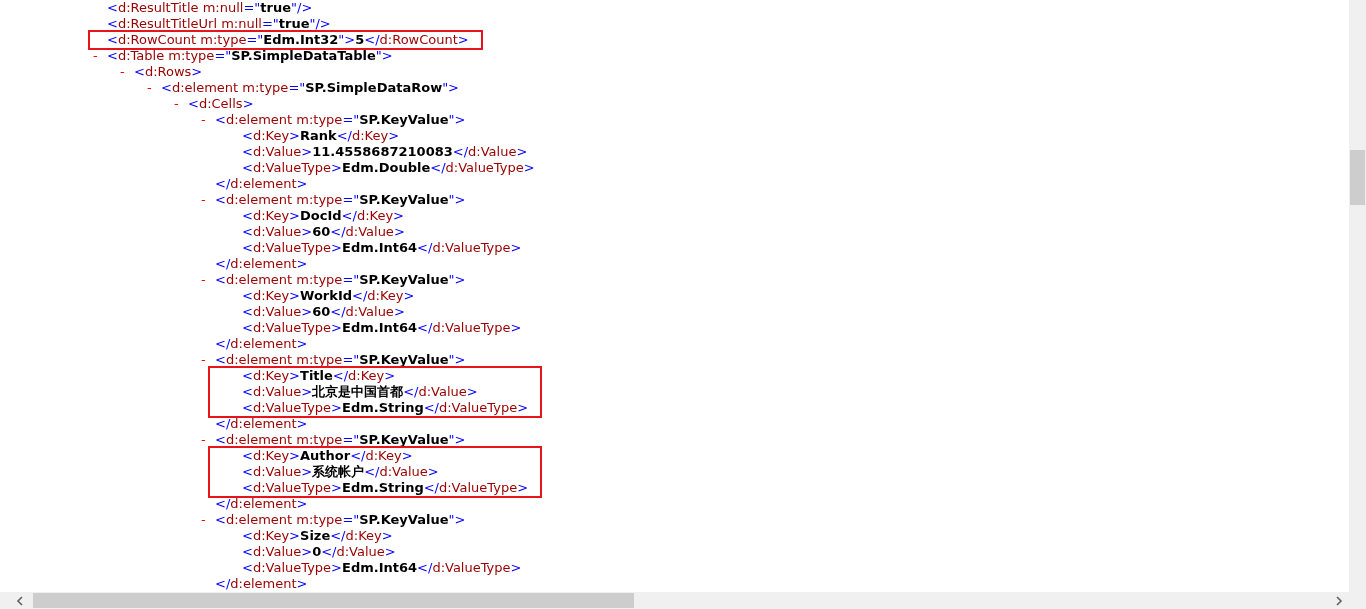 Image resolution: width=1366 pixels, height=609 pixels. Describe the element at coordinates (288, 40) in the screenshot. I see `xml-line: <d:RowCount m:type="Edm.Int32">5</d:RowCount>` at that location.